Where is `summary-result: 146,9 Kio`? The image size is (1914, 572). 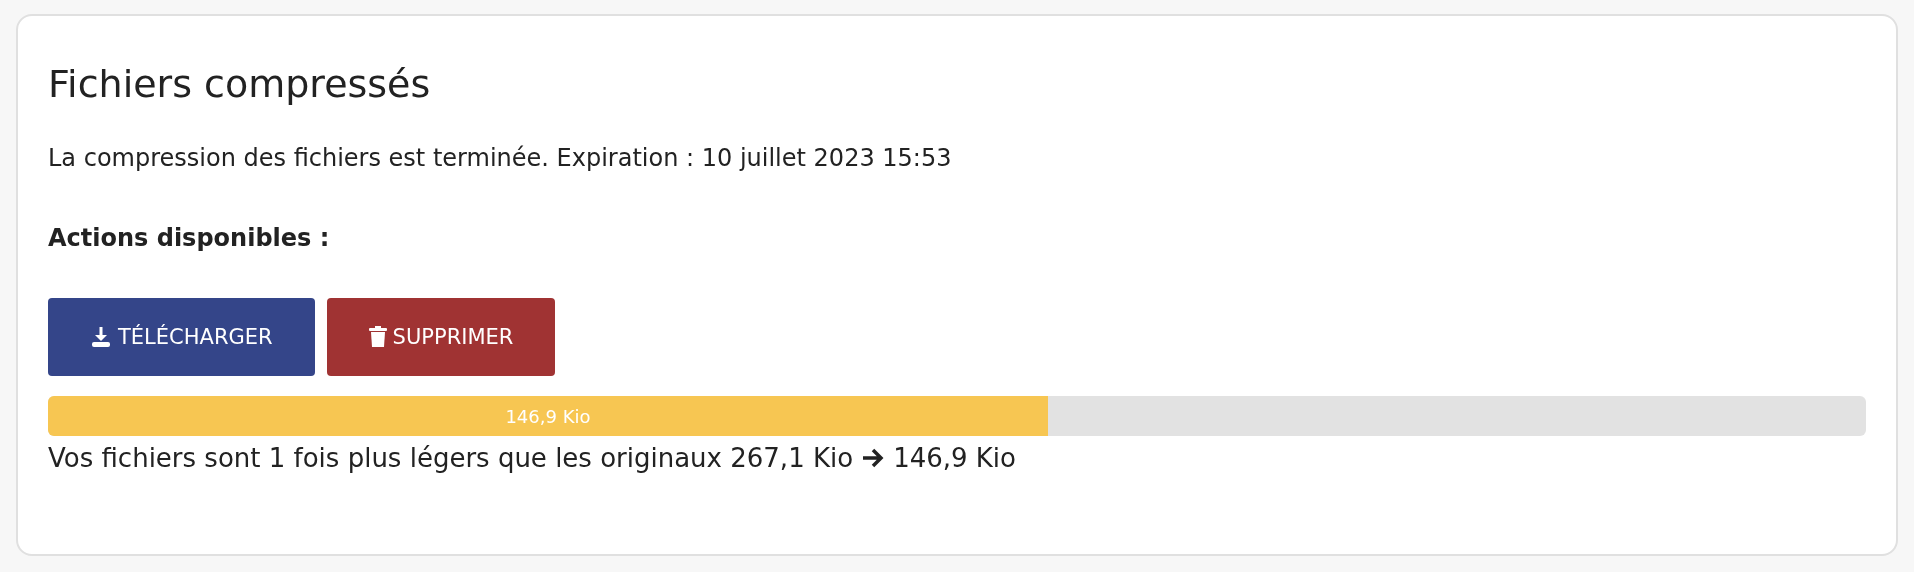
summary-result: 146,9 Kio is located at coordinates (954, 458).